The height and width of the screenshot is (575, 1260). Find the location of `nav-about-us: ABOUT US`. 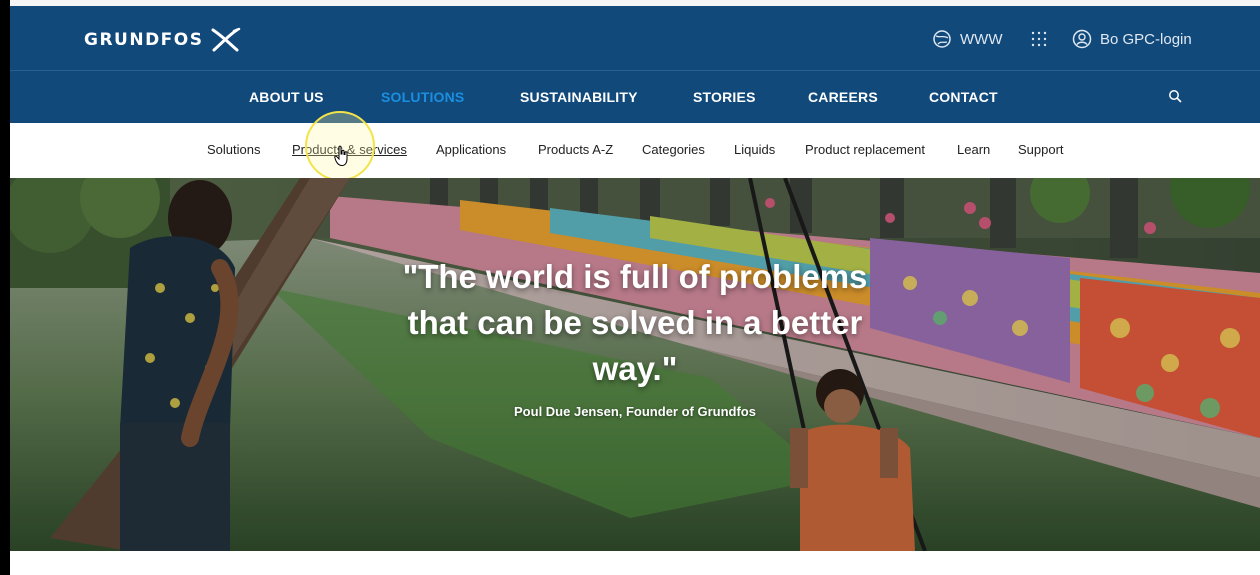

nav-about-us: ABOUT US is located at coordinates (286, 97).